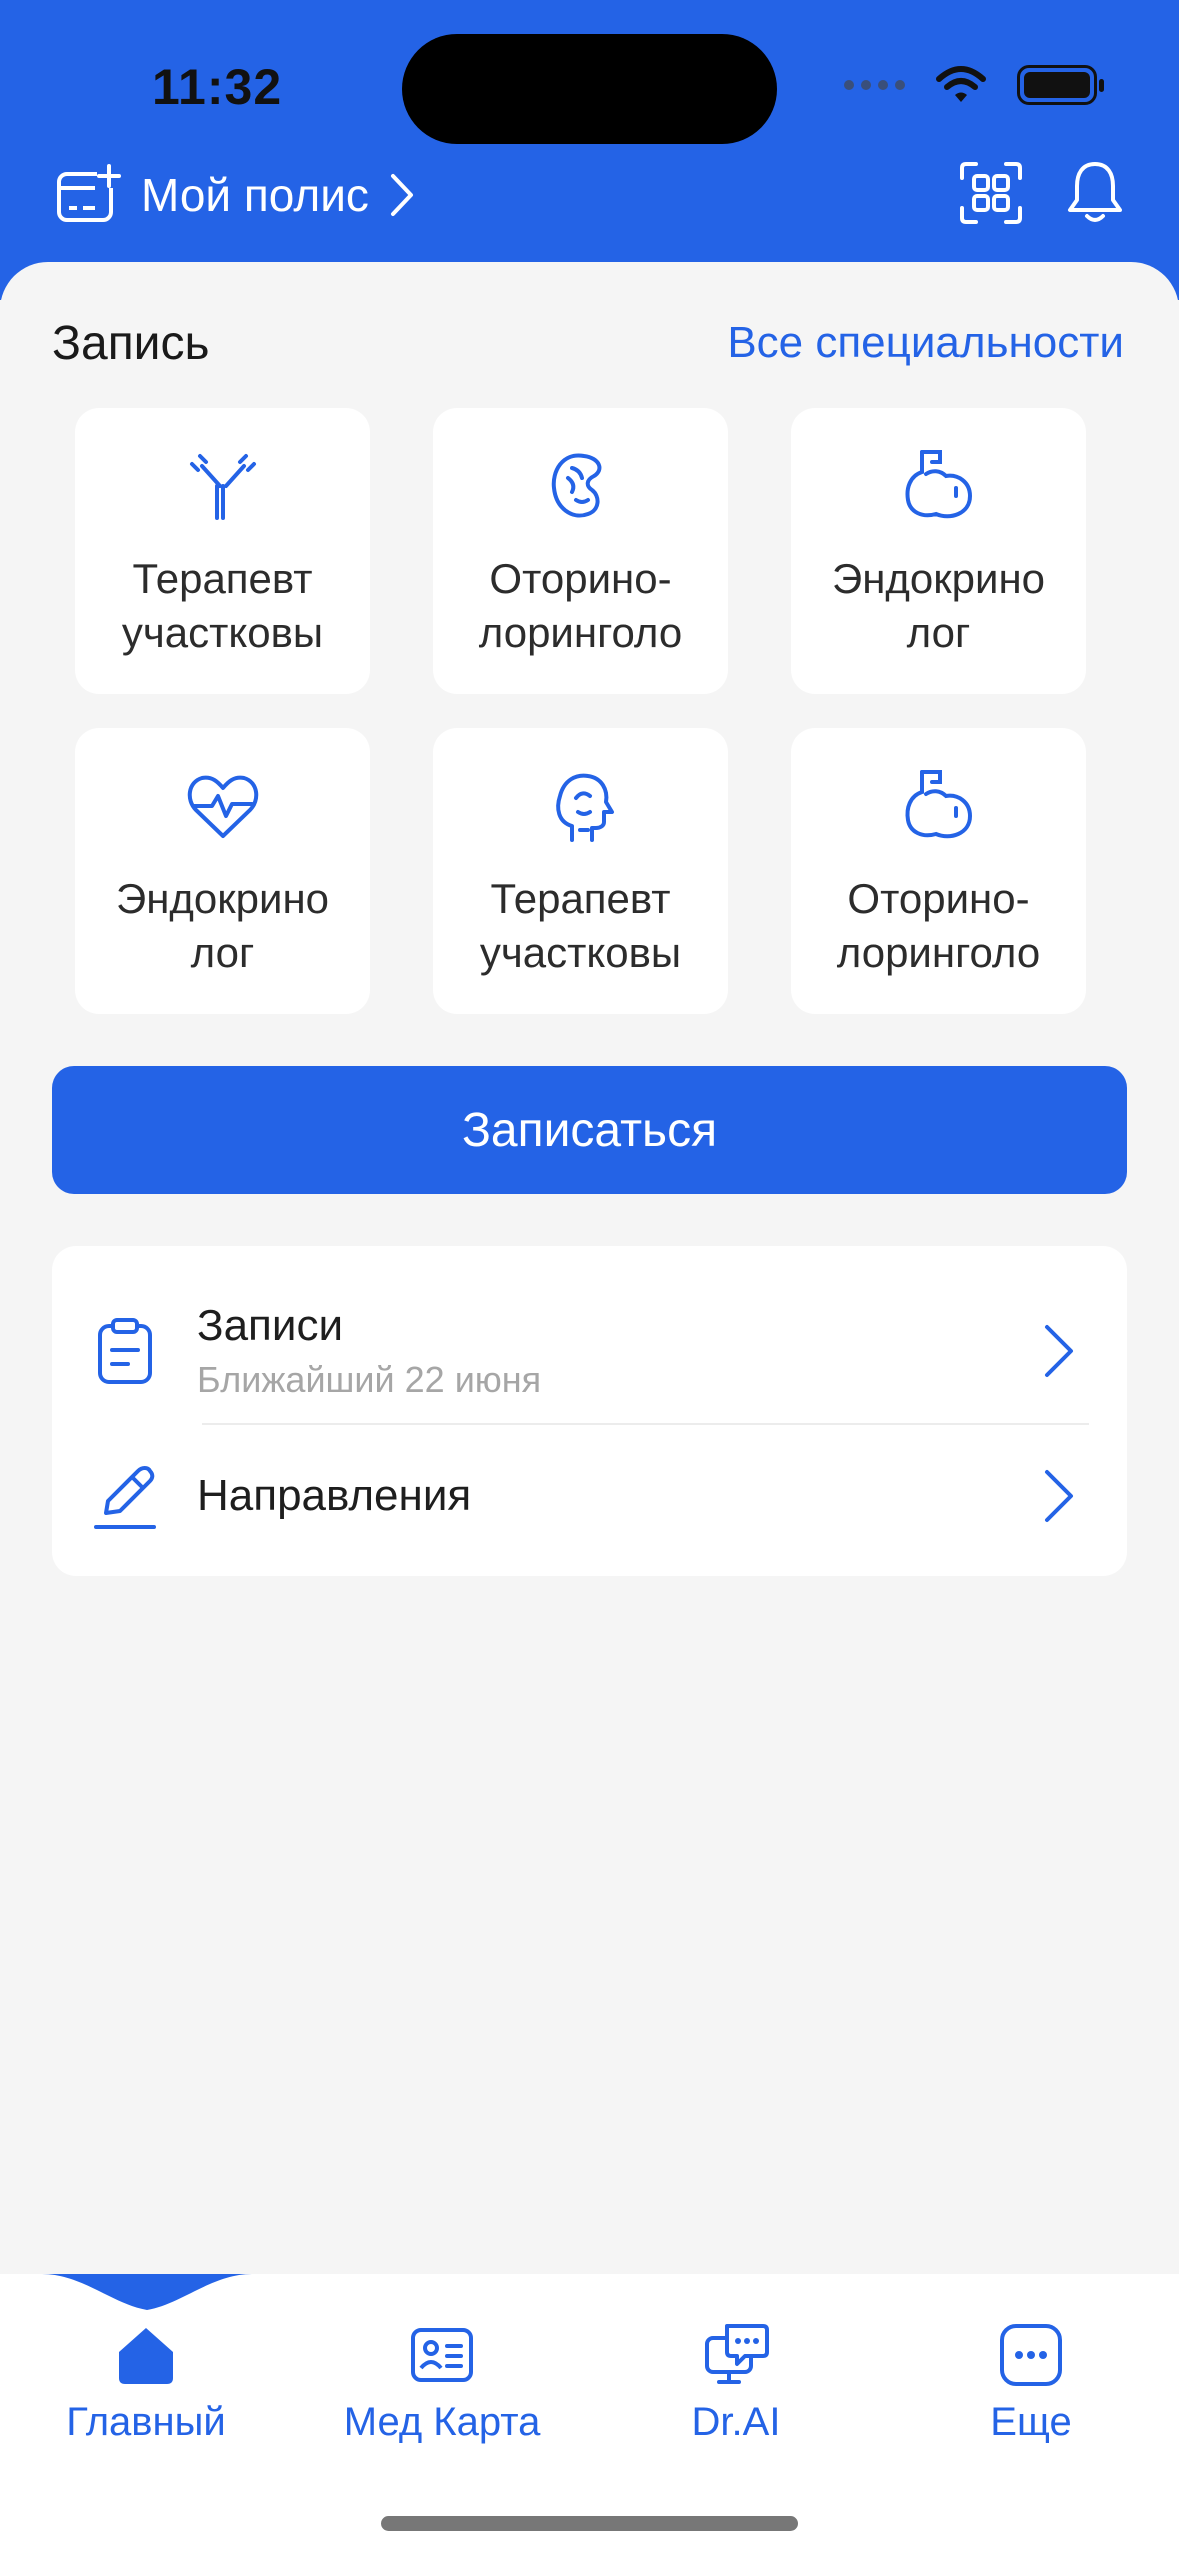  What do you see at coordinates (874, 85) in the screenshot?
I see `cellular-signal-icon` at bounding box center [874, 85].